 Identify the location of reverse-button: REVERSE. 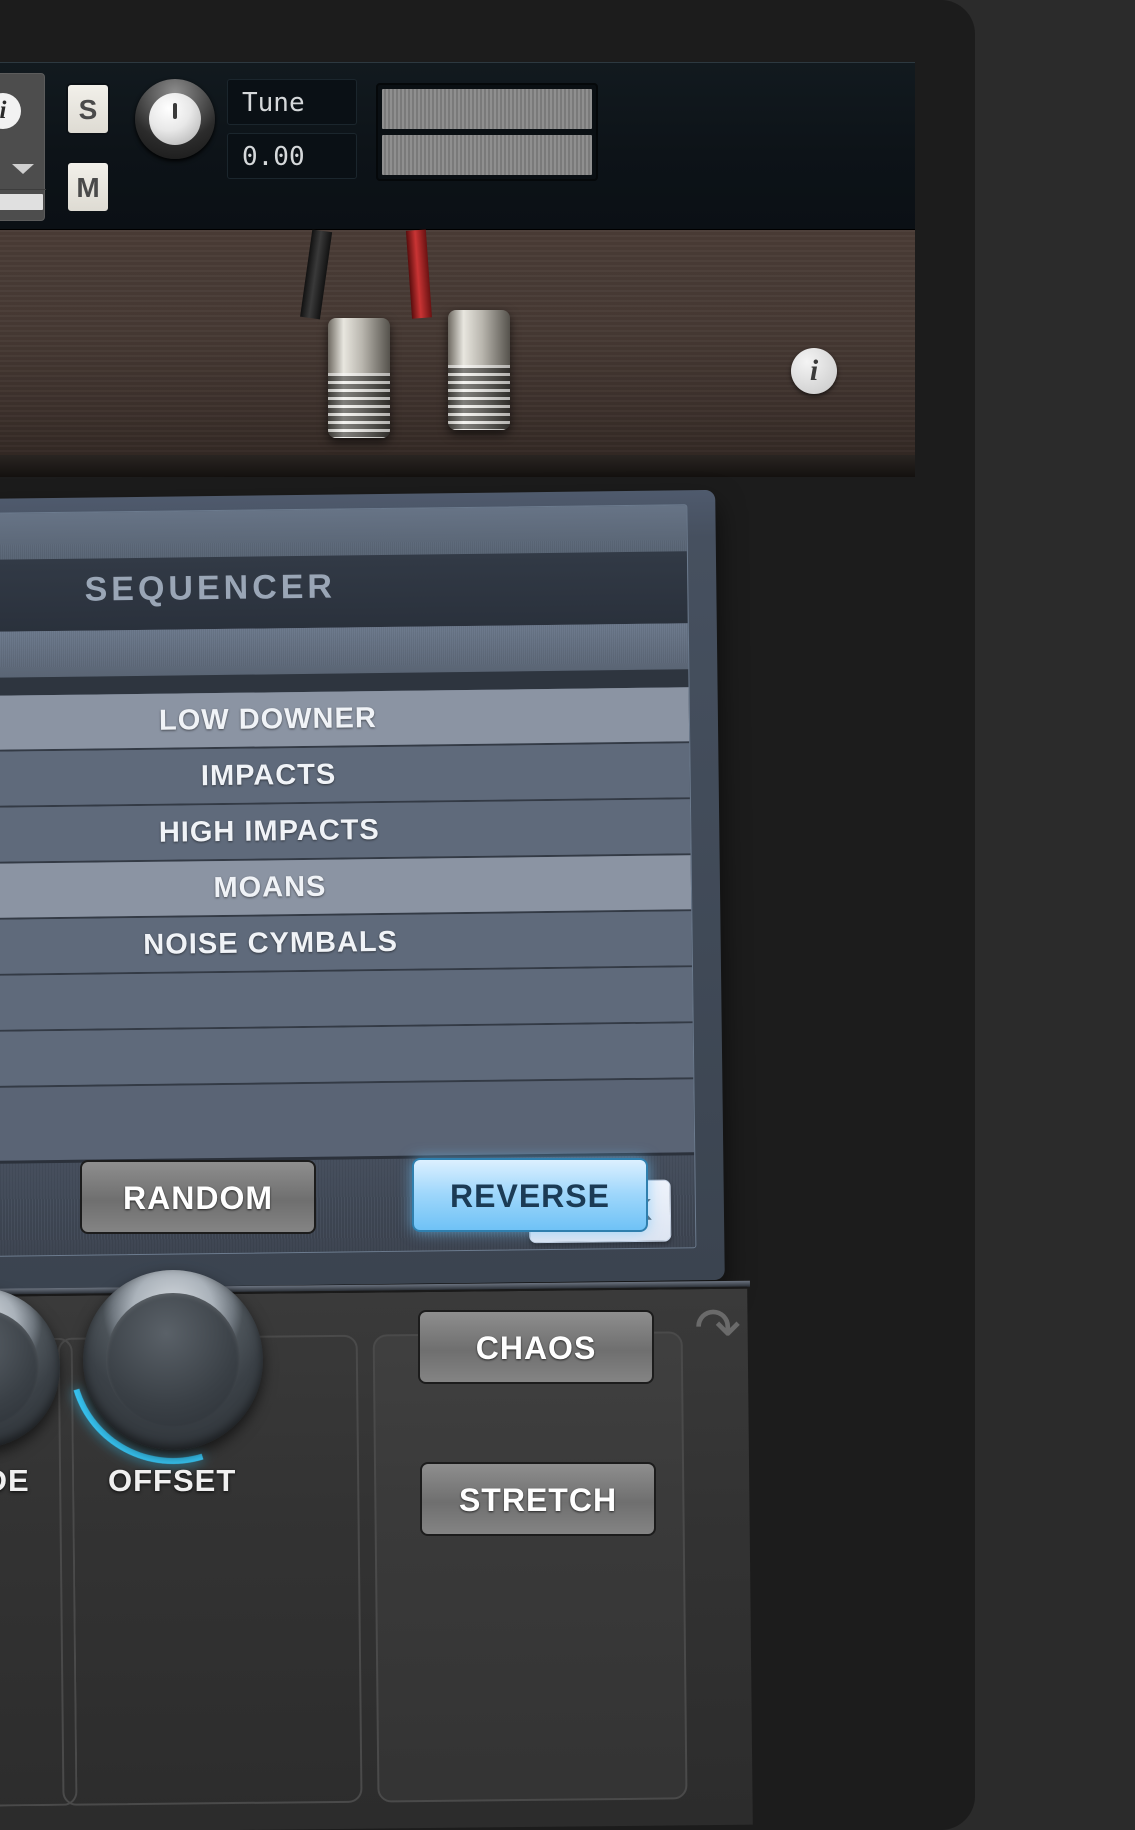
(530, 1195).